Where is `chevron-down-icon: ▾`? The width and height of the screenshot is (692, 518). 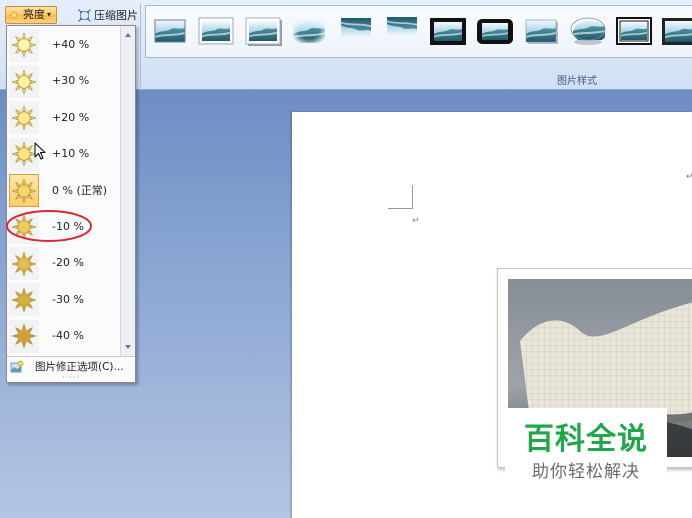 chevron-down-icon: ▾ is located at coordinates (49, 14).